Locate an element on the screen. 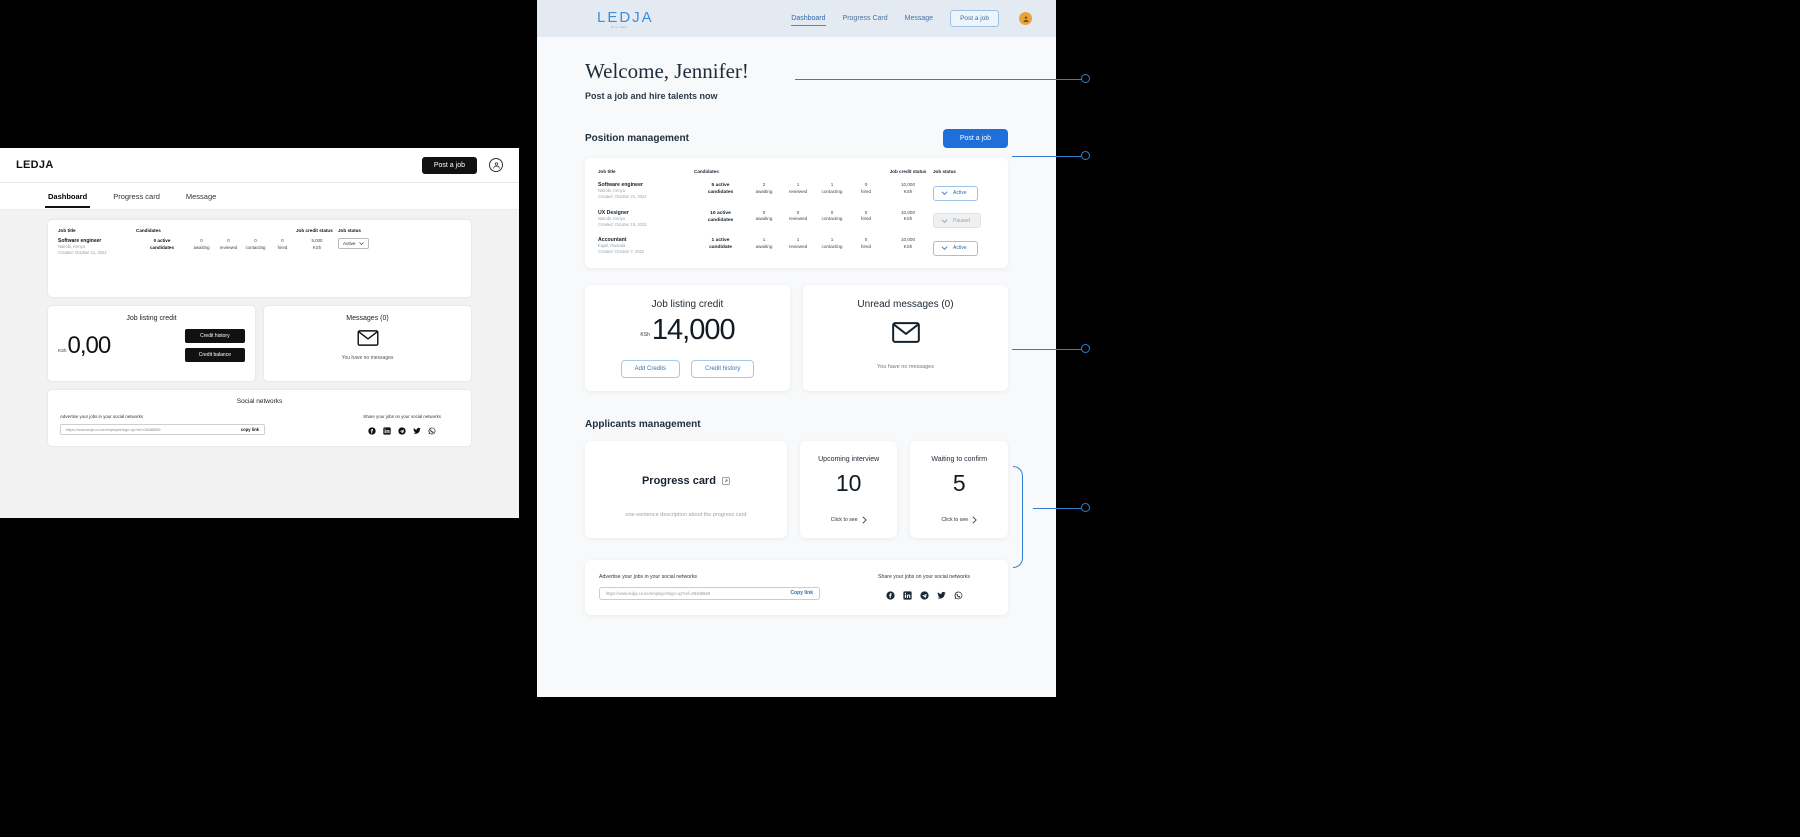 The height and width of the screenshot is (837, 1800). upcoming-interview-card: Upcoming interview 10 Click to see is located at coordinates (848, 489).